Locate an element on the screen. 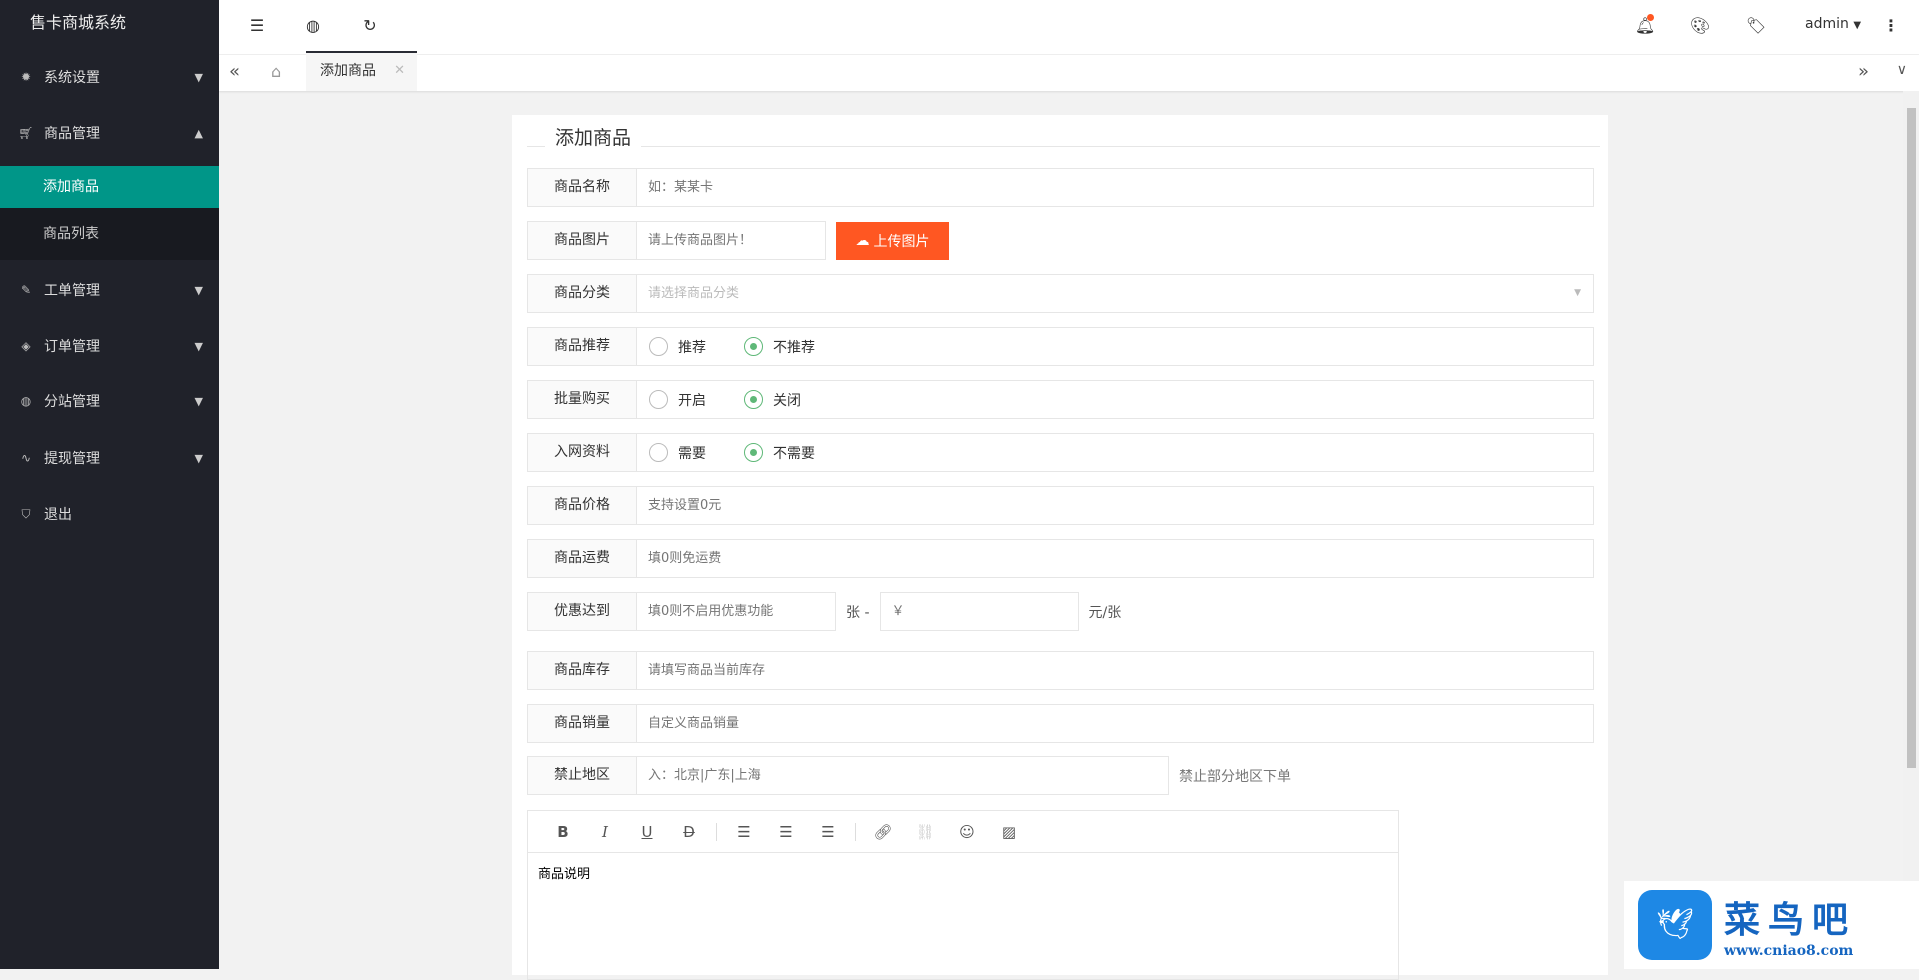  watermark-logo: 🕊︎ 菜鸟吧 www.cniao8.com is located at coordinates (1771, 925).